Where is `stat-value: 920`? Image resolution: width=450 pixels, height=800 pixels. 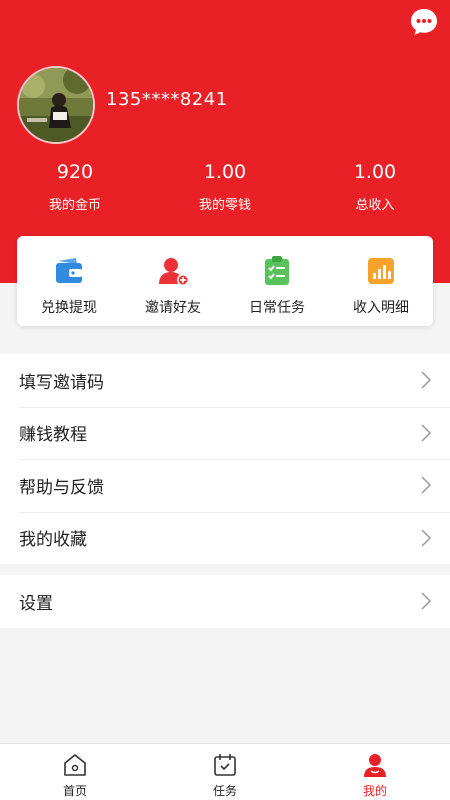 stat-value: 920 is located at coordinates (75, 172).